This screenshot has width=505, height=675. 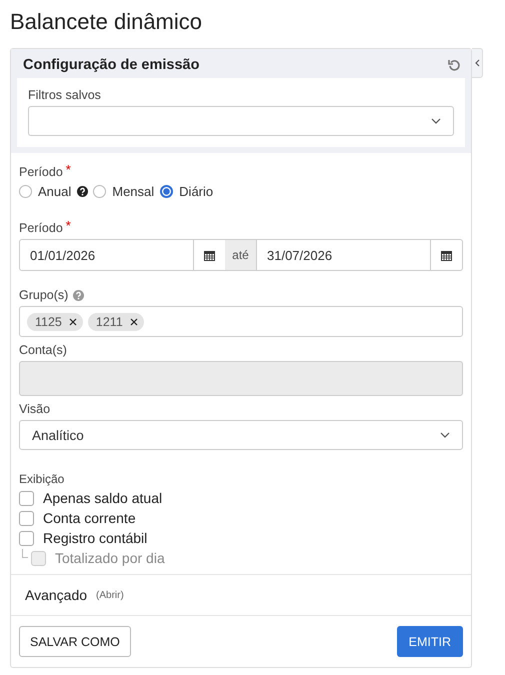 I want to click on radio-label: Mensal, so click(x=133, y=191).